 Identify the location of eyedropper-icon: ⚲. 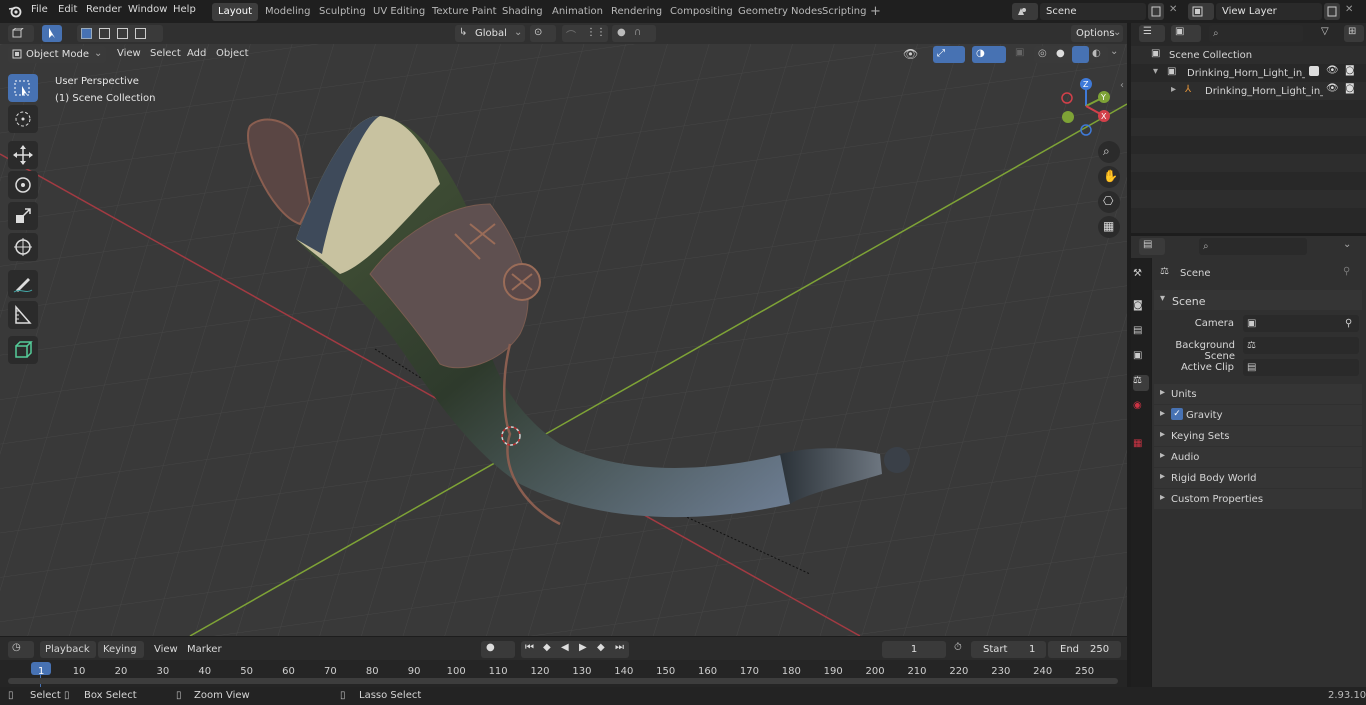
(1348, 323).